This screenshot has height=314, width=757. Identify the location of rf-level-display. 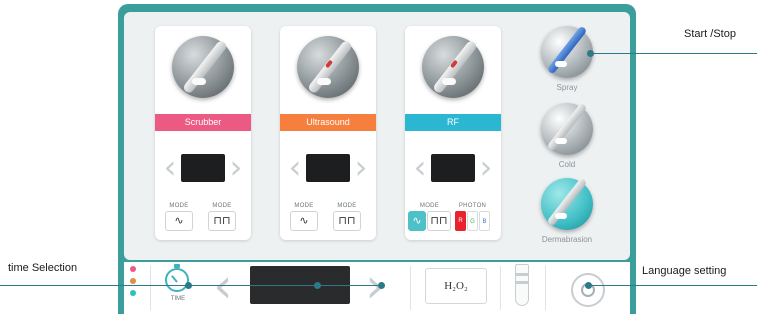
(453, 168).